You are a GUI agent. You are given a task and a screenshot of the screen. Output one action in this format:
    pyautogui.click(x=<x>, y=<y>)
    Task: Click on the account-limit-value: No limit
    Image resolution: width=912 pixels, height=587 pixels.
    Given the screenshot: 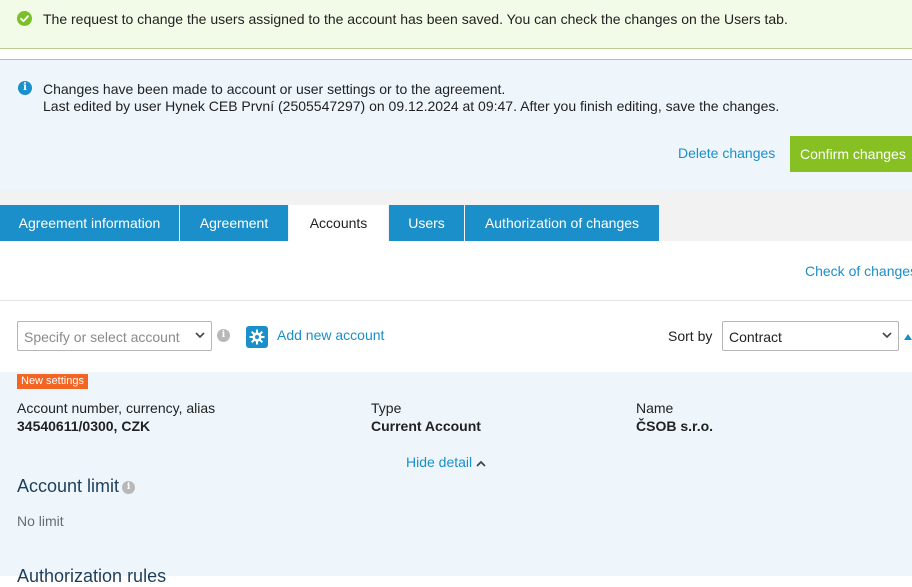 What is the action you would take?
    pyautogui.click(x=40, y=521)
    